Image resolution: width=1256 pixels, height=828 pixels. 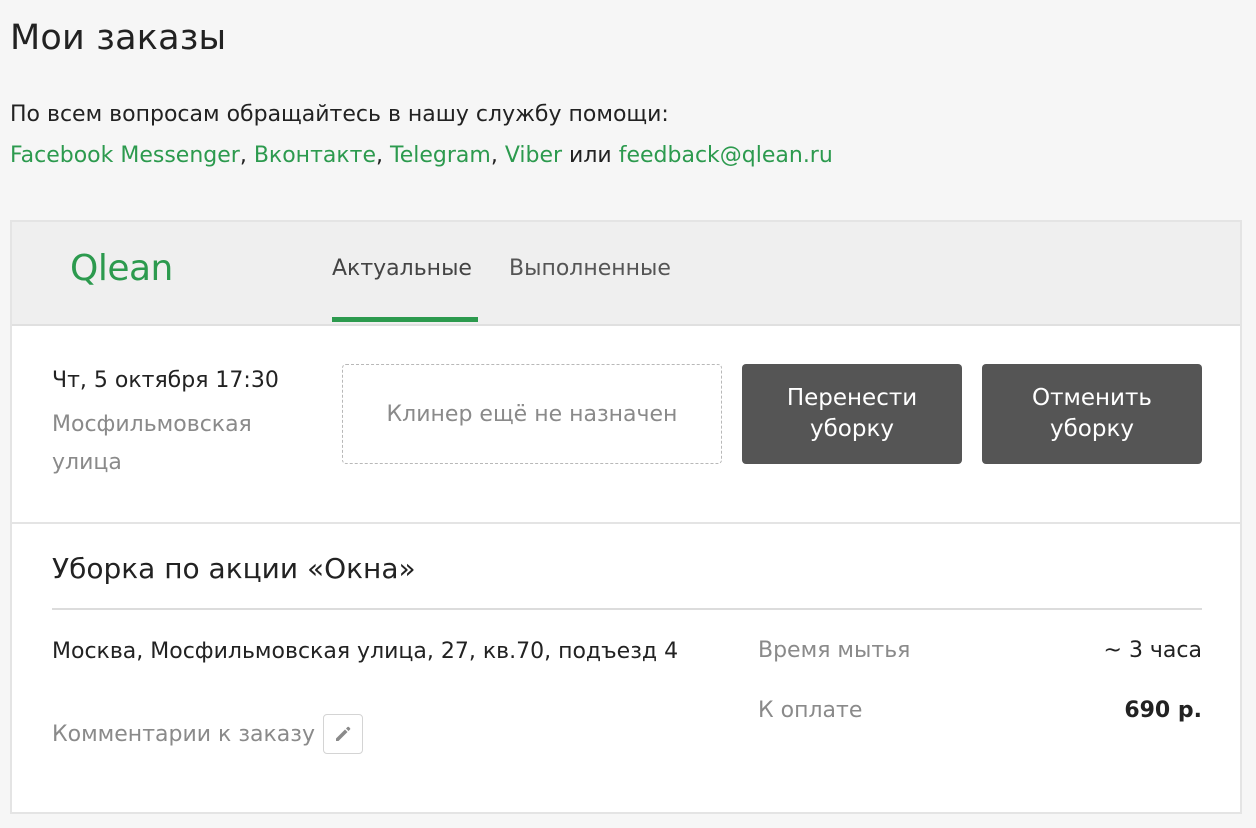 I want to click on wash-time-value: ~ 3 часа, so click(x=1152, y=650).